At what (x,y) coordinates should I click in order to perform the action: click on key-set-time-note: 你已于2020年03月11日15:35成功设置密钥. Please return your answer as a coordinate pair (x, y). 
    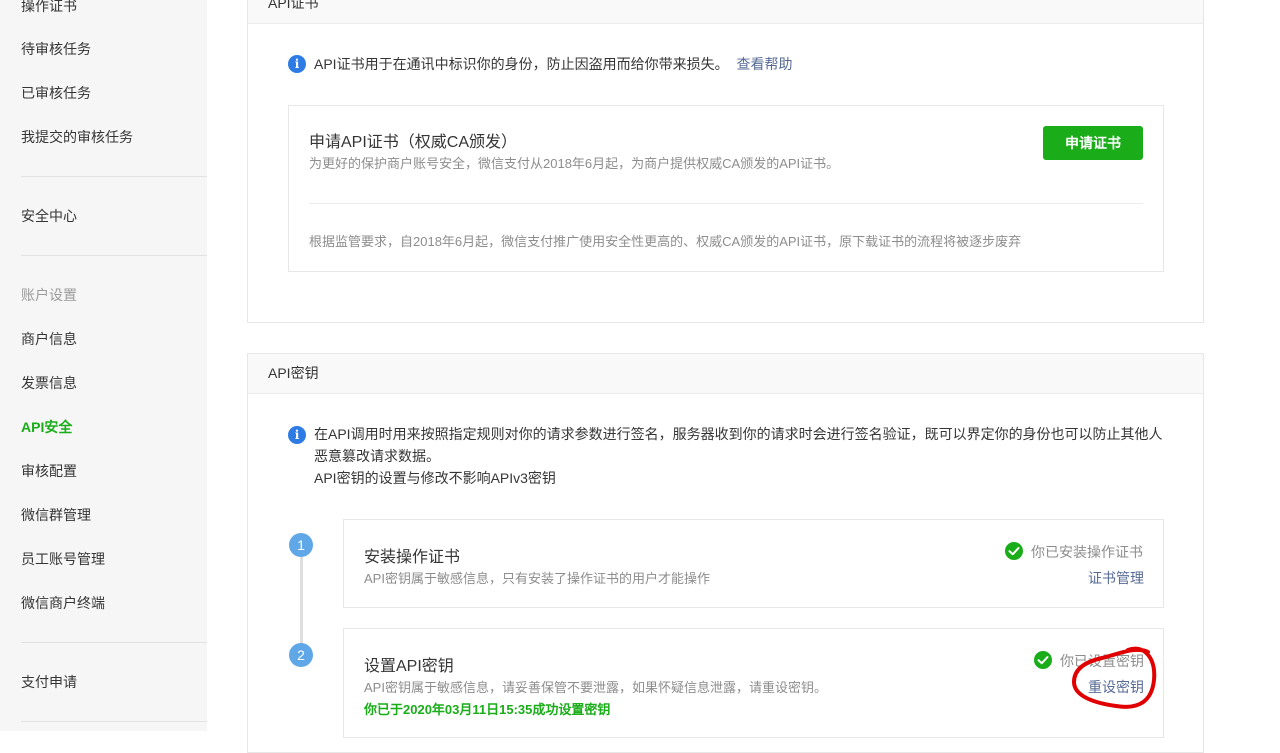
    Looking at the image, I should click on (487, 709).